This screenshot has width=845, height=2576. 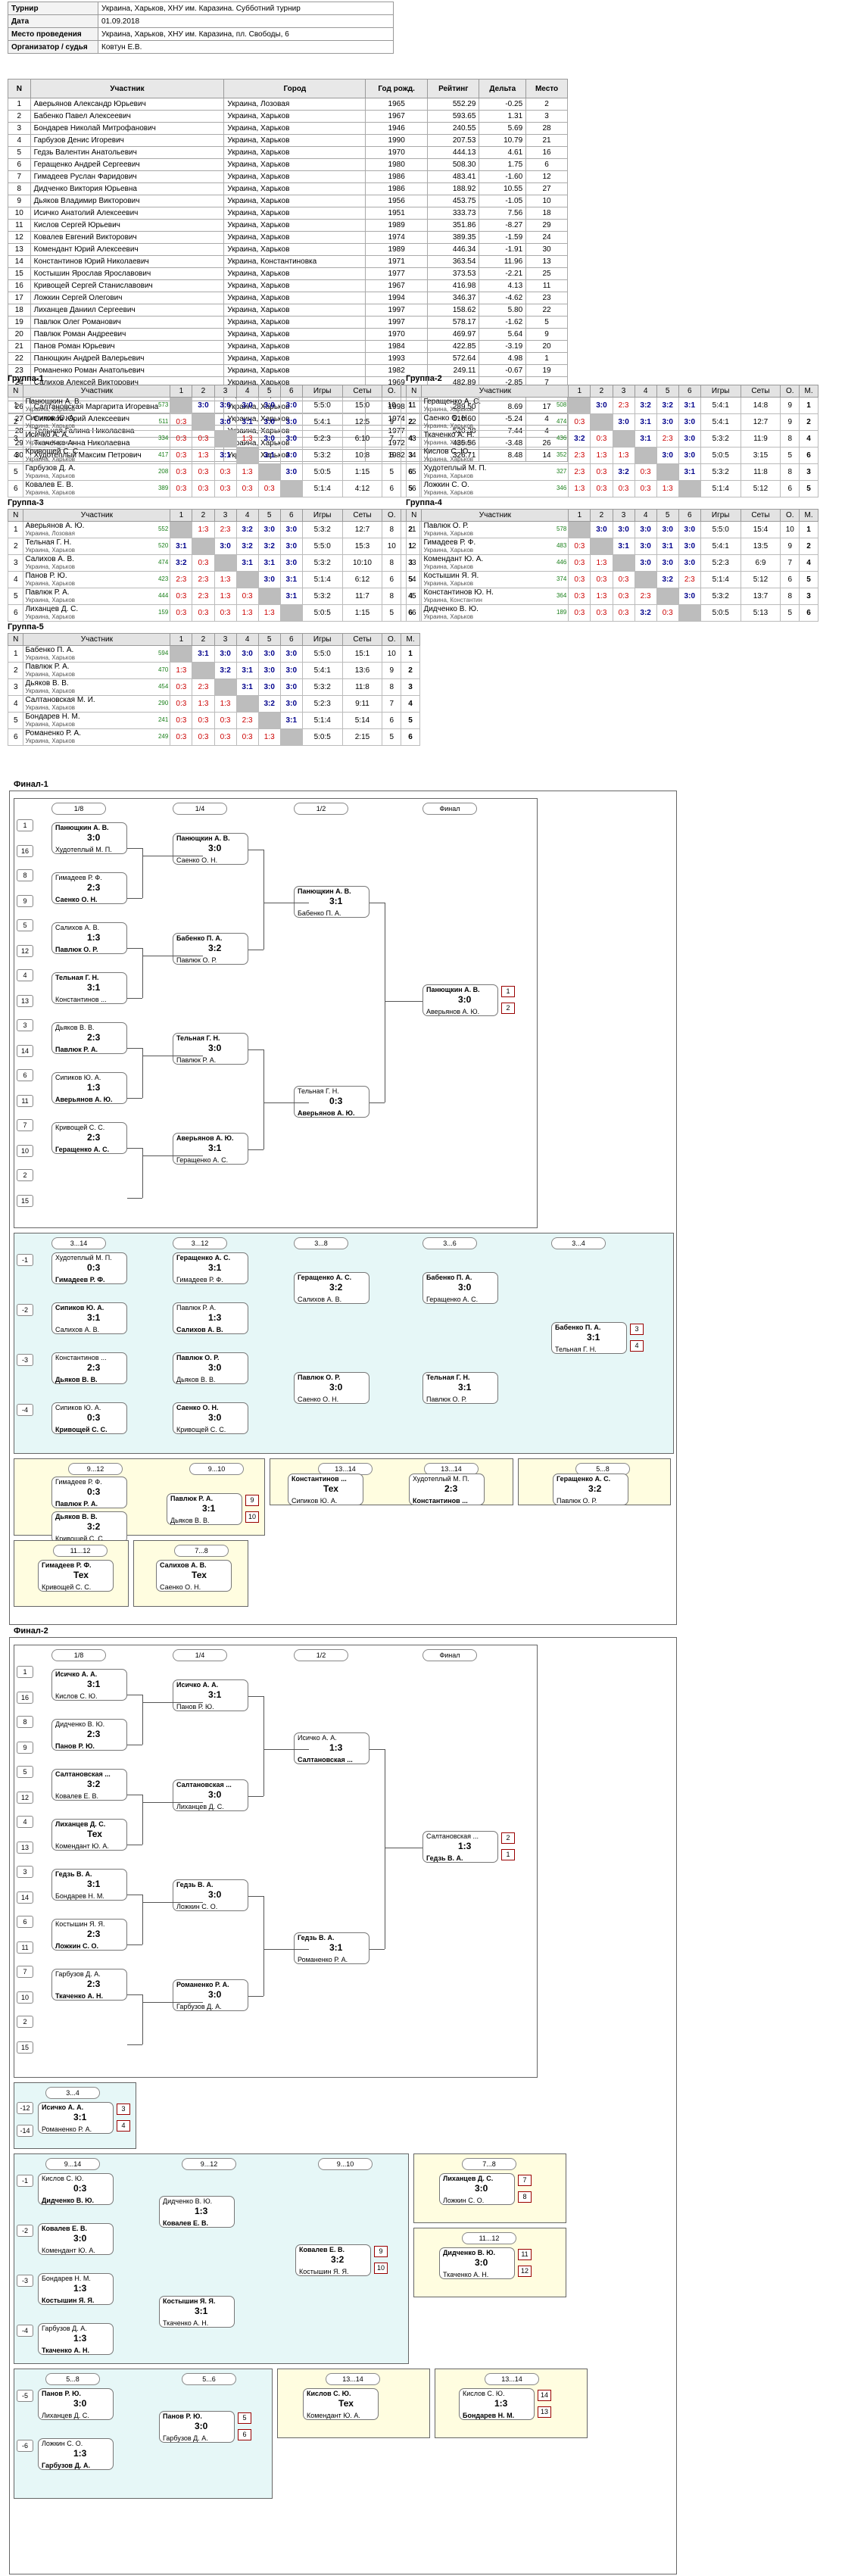 I want to click on player-cell: Панов Роман Юрьевич, so click(x=127, y=346).